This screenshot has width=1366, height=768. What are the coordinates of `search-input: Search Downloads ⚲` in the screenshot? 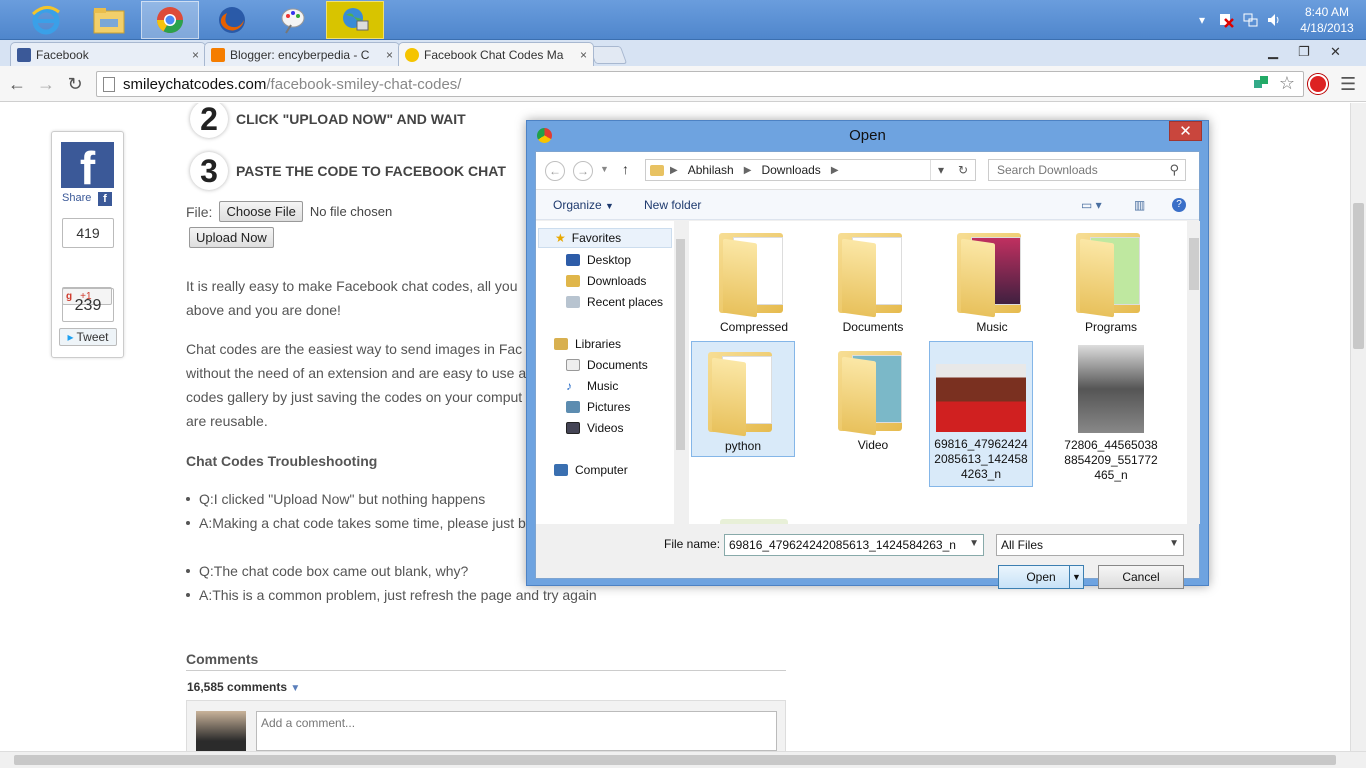 It's located at (1087, 170).